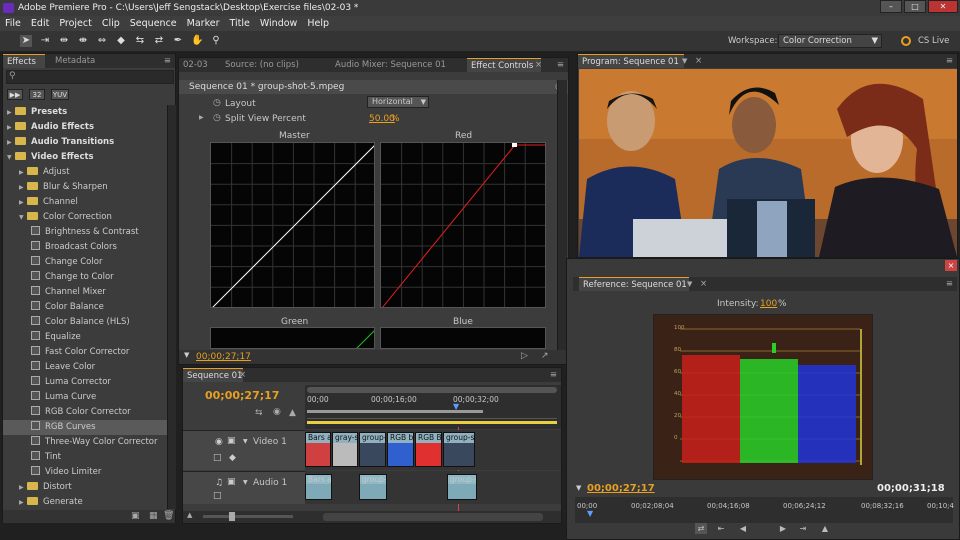 This screenshot has height=540, width=960. I want to click on play-audio-icon: ▷, so click(524, 356).